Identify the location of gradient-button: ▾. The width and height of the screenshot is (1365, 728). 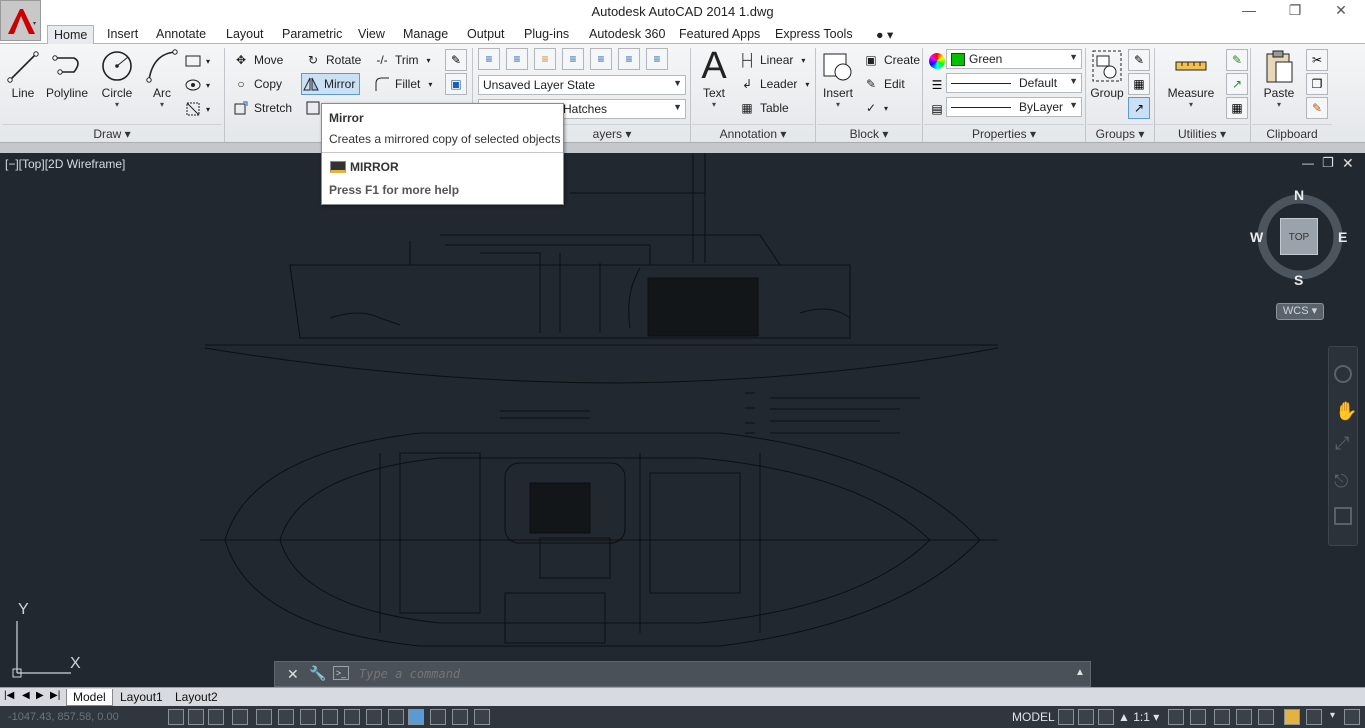
(197, 109).